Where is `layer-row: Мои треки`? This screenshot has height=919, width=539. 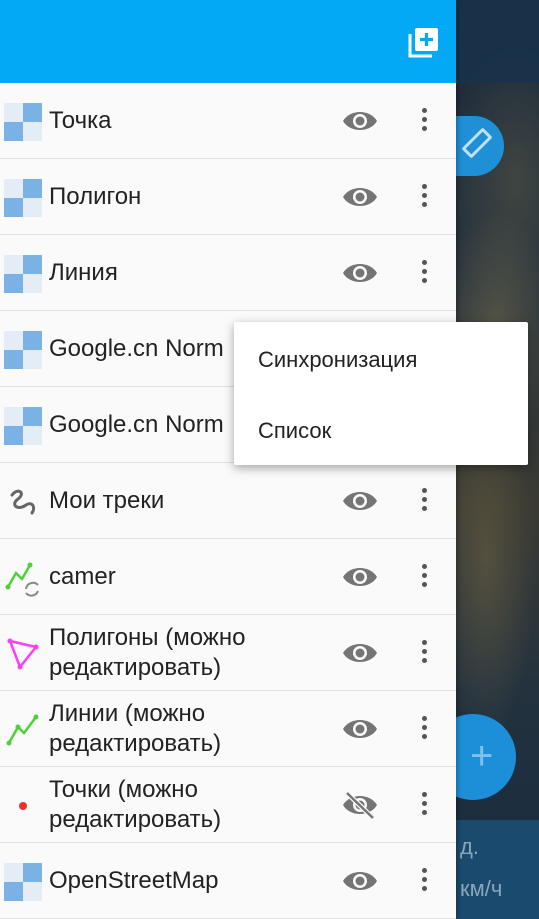
layer-row: Мои треки is located at coordinates (228, 501).